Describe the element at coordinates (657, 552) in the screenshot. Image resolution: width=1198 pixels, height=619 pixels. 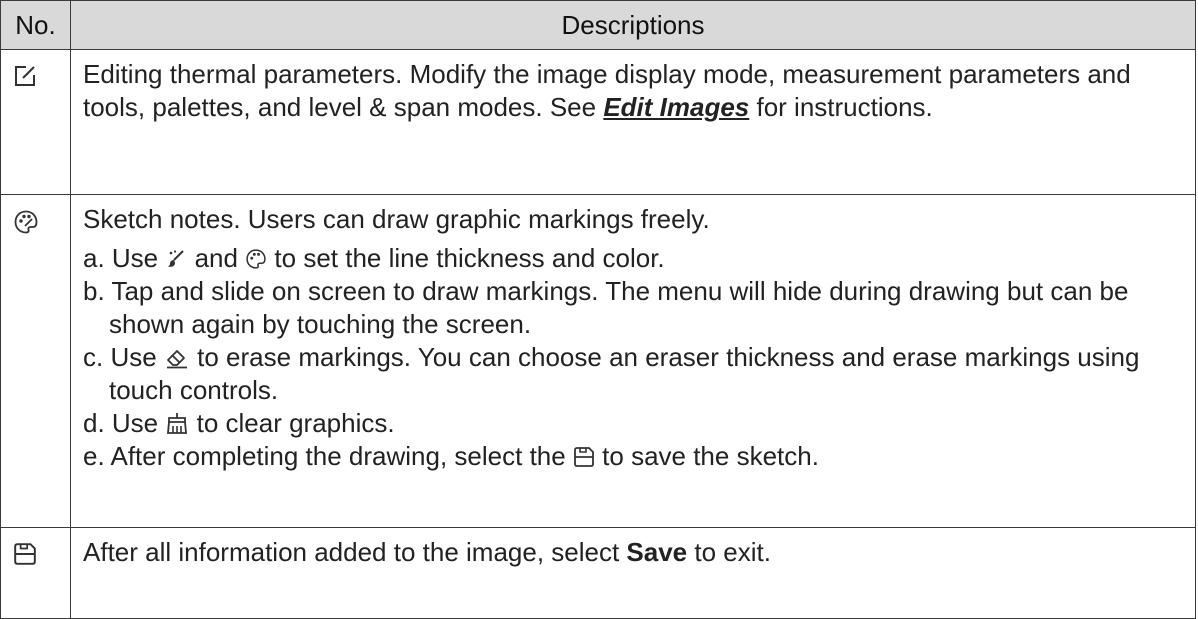
I see `save-label: Save` at that location.